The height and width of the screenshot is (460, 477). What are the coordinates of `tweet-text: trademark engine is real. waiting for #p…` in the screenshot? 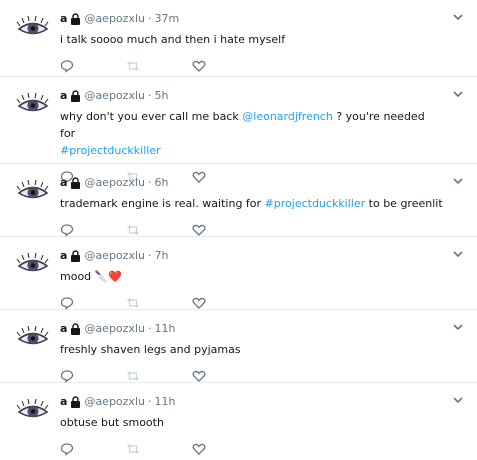 It's located at (251, 203).